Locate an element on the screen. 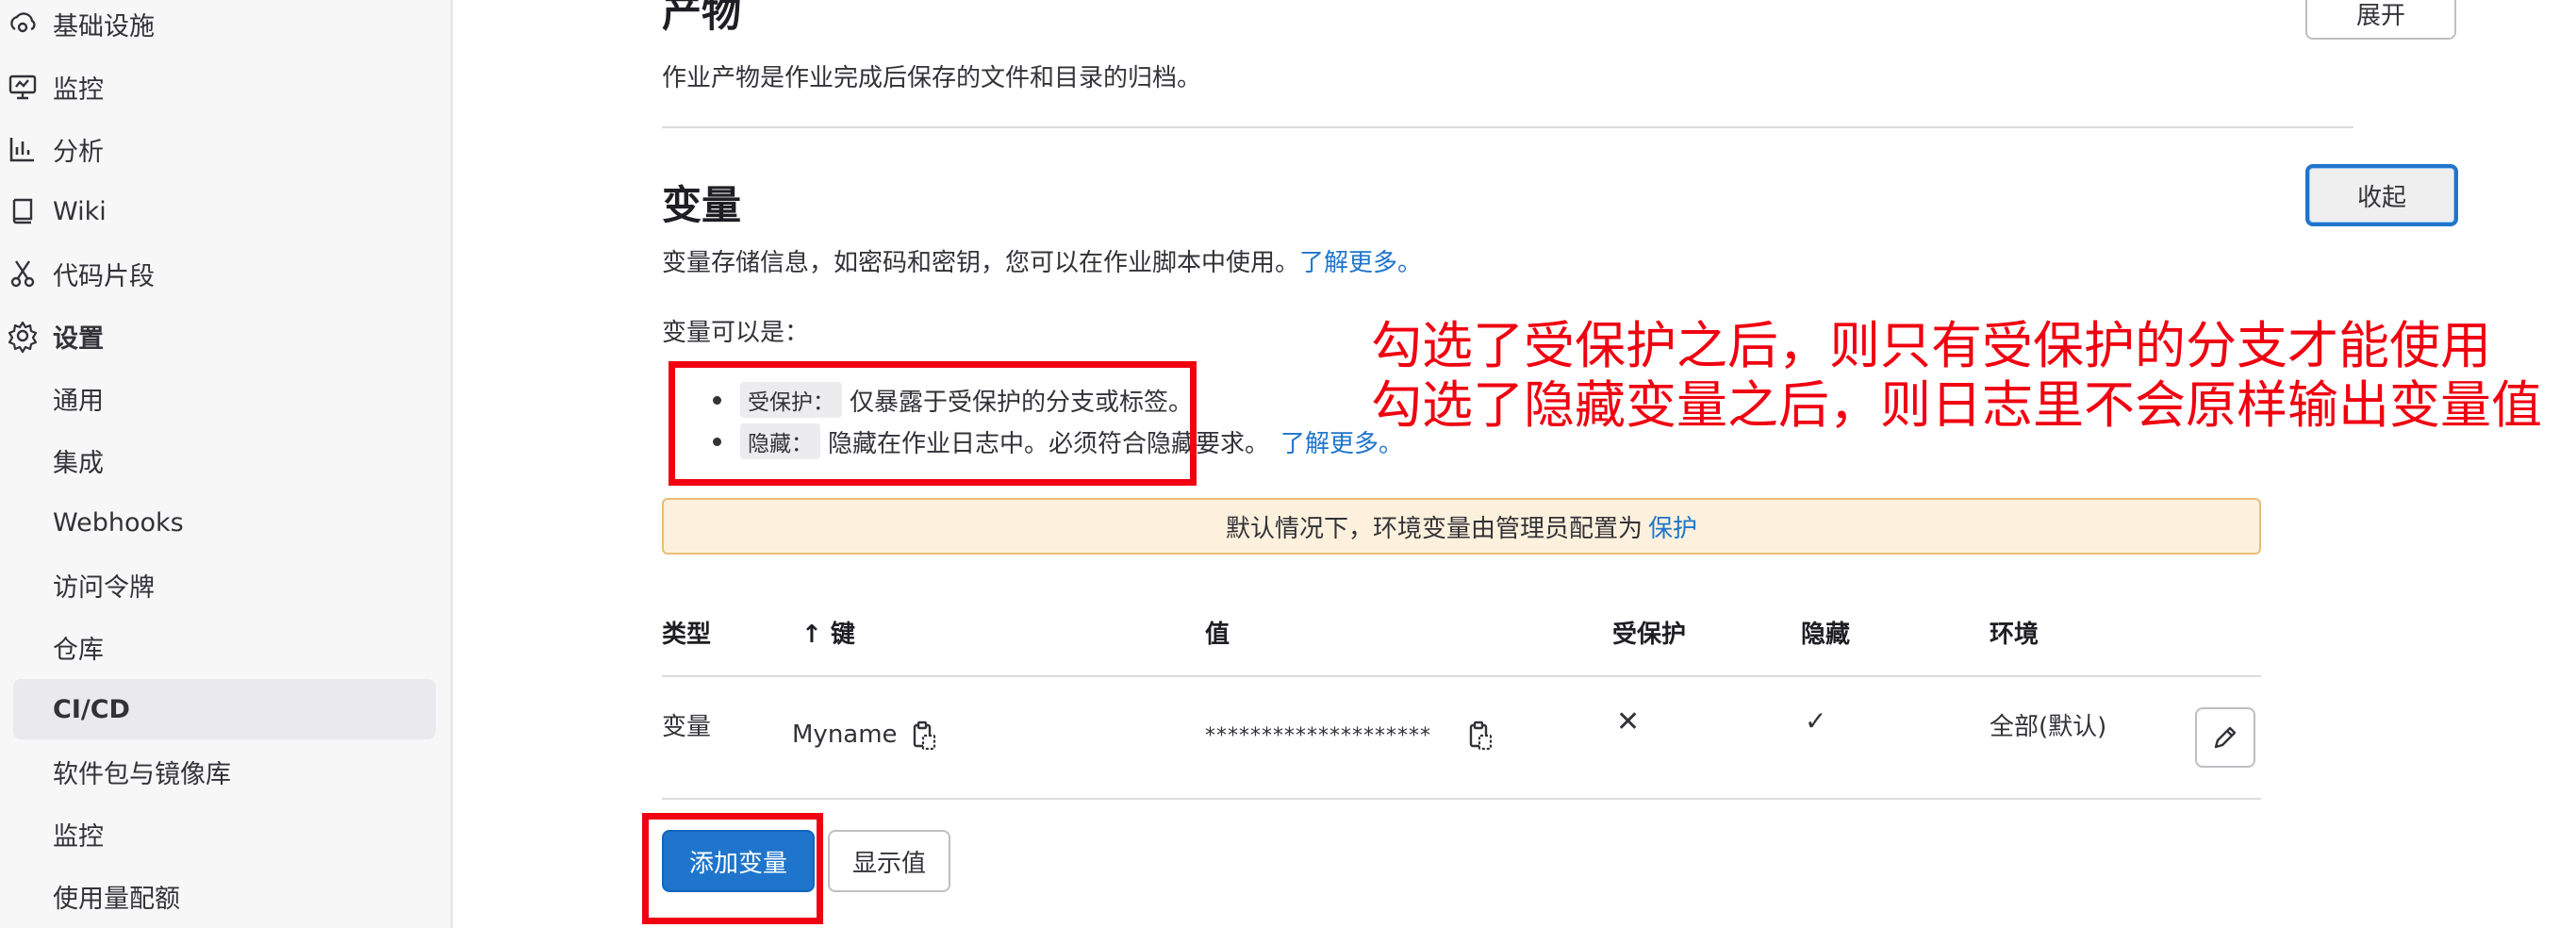 Image resolution: width=2576 pixels, height=928 pixels. sidebar-item-label: Webhooks is located at coordinates (118, 522).